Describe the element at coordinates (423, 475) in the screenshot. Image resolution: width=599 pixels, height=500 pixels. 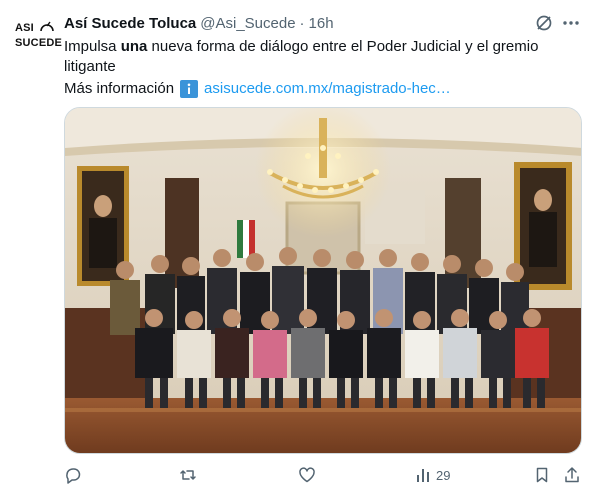
I see `views-icon` at that location.